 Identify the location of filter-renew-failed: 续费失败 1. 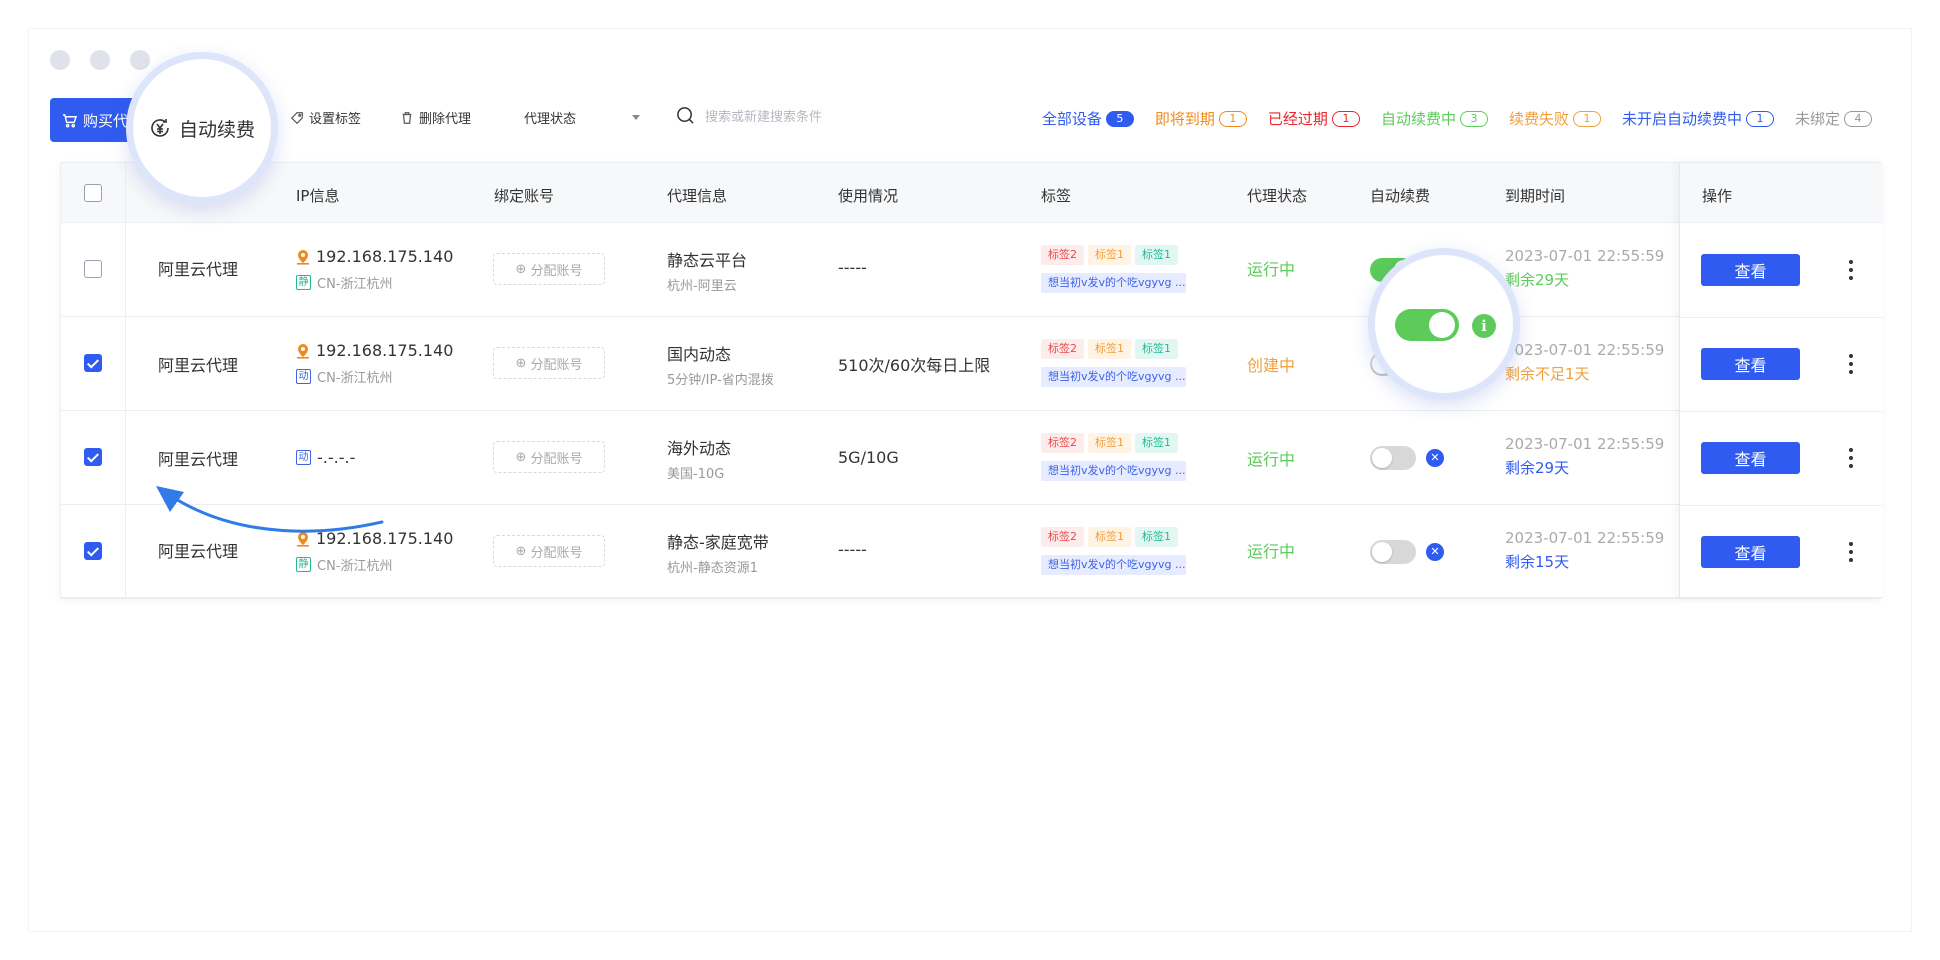
(1555, 118).